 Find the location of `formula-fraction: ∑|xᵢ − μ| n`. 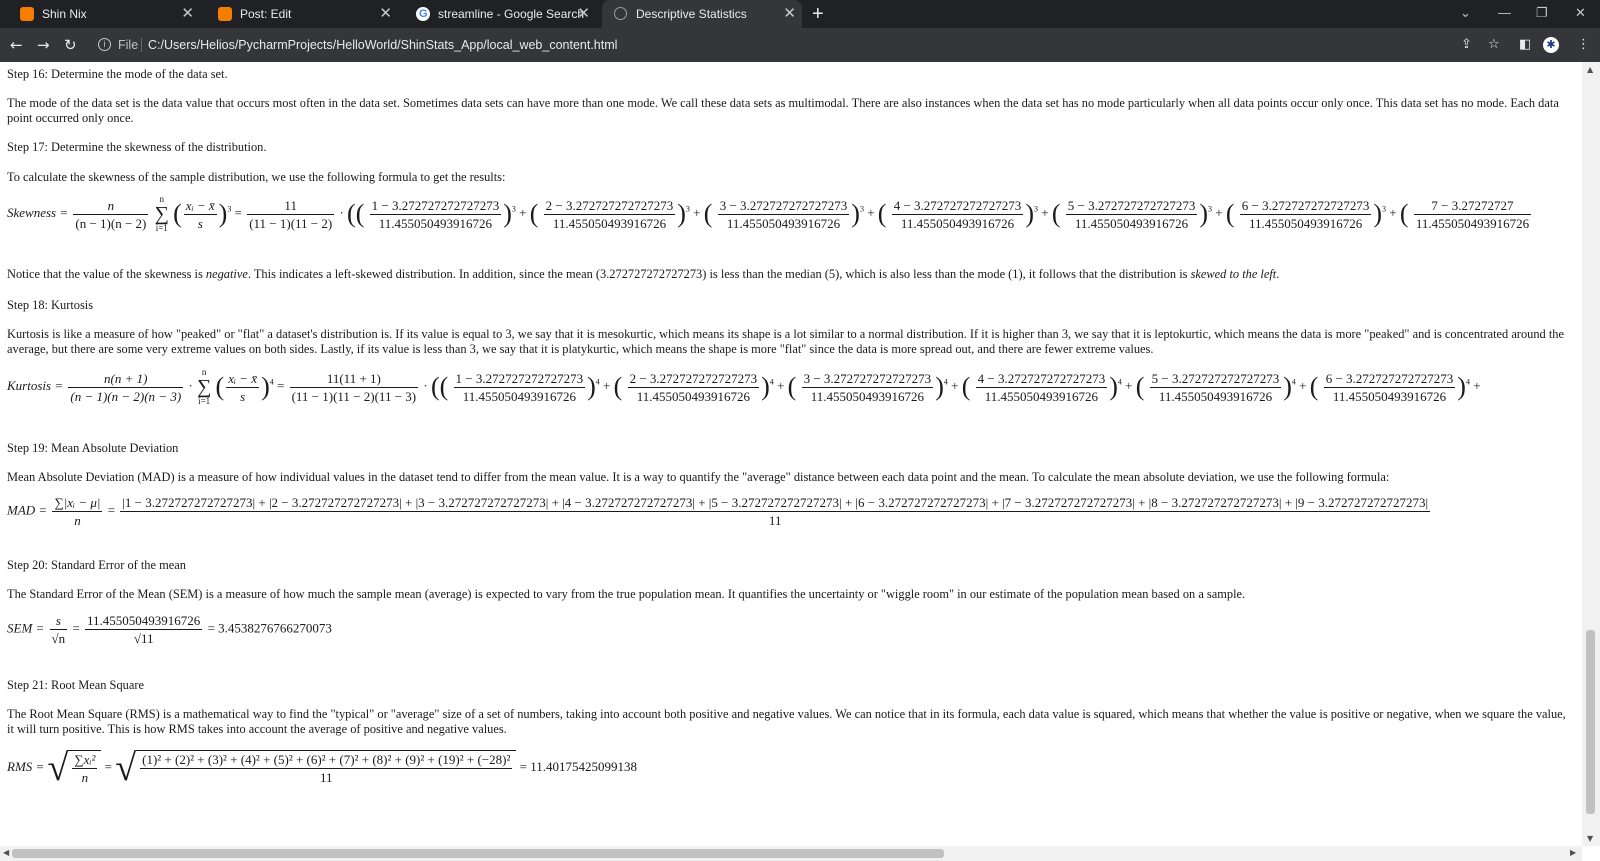

formula-fraction: ∑|xᵢ − μ| n is located at coordinates (77, 511).